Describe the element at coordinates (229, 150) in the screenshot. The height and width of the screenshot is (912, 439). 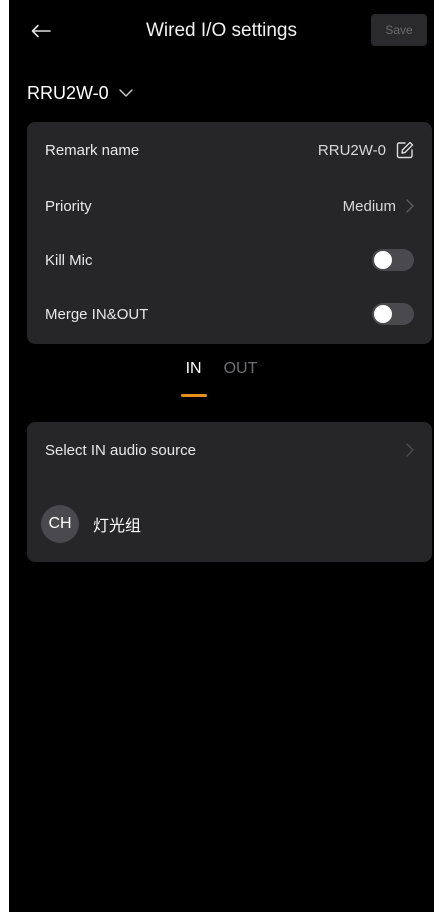
I see `remark-name-row: Remark name RRU2W-0` at that location.